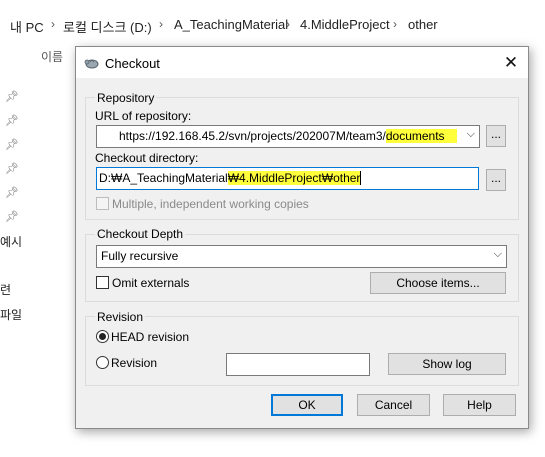 The width and height of the screenshot is (545, 457). Describe the element at coordinates (150, 337) in the screenshot. I see `head-revision-label: HEAD revision` at that location.